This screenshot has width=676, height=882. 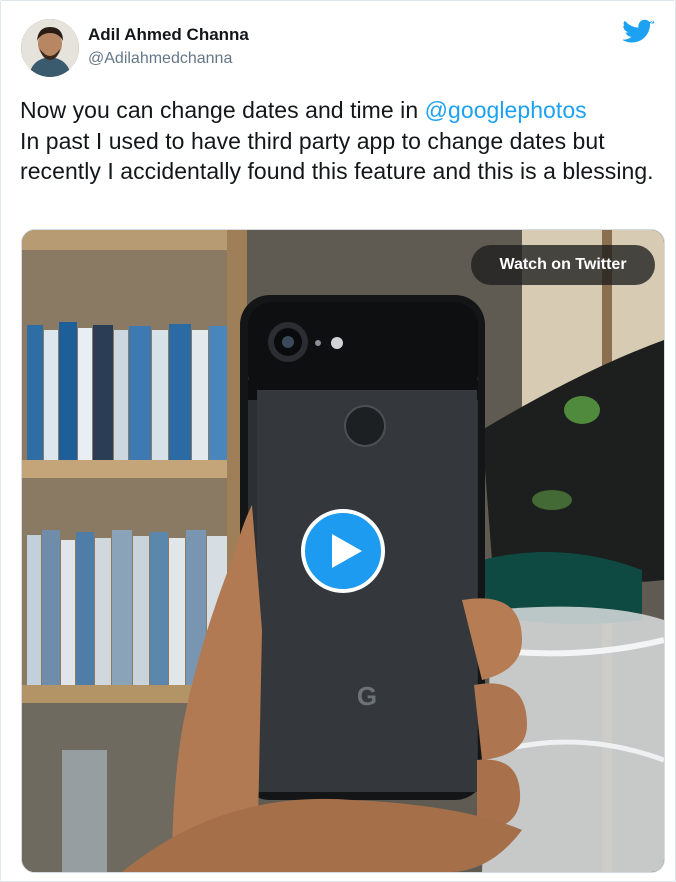 I want to click on play-icon, so click(x=347, y=551).